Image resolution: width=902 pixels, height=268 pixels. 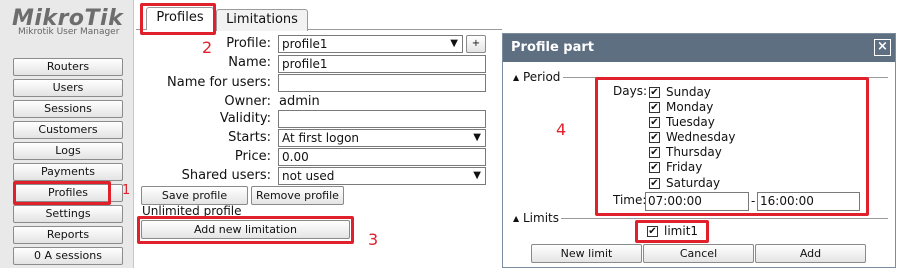 What do you see at coordinates (540, 218) in the screenshot?
I see `limits-label: Limits` at bounding box center [540, 218].